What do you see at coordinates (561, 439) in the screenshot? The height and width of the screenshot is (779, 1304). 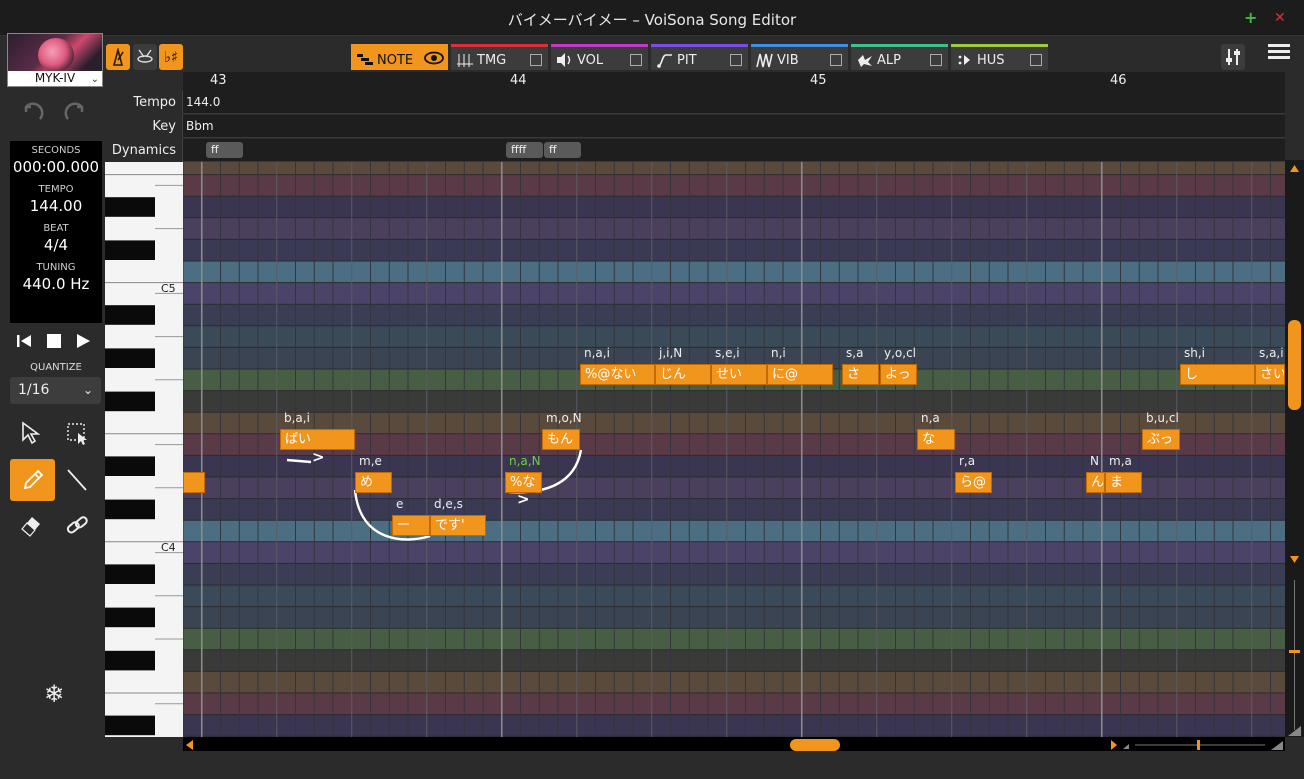 I see `note: もん` at bounding box center [561, 439].